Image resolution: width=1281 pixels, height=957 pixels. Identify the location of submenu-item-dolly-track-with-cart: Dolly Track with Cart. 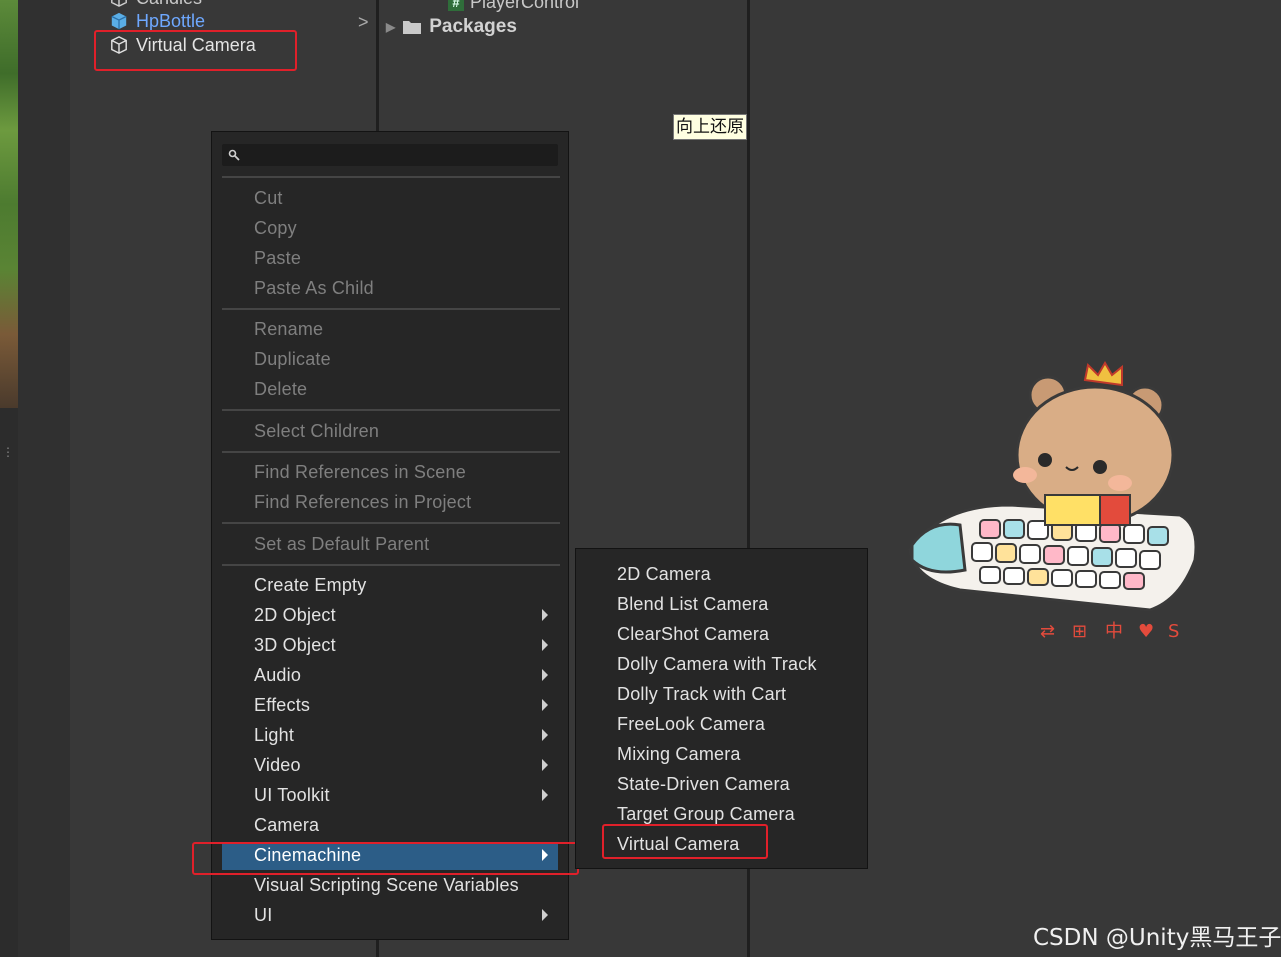
(701, 694).